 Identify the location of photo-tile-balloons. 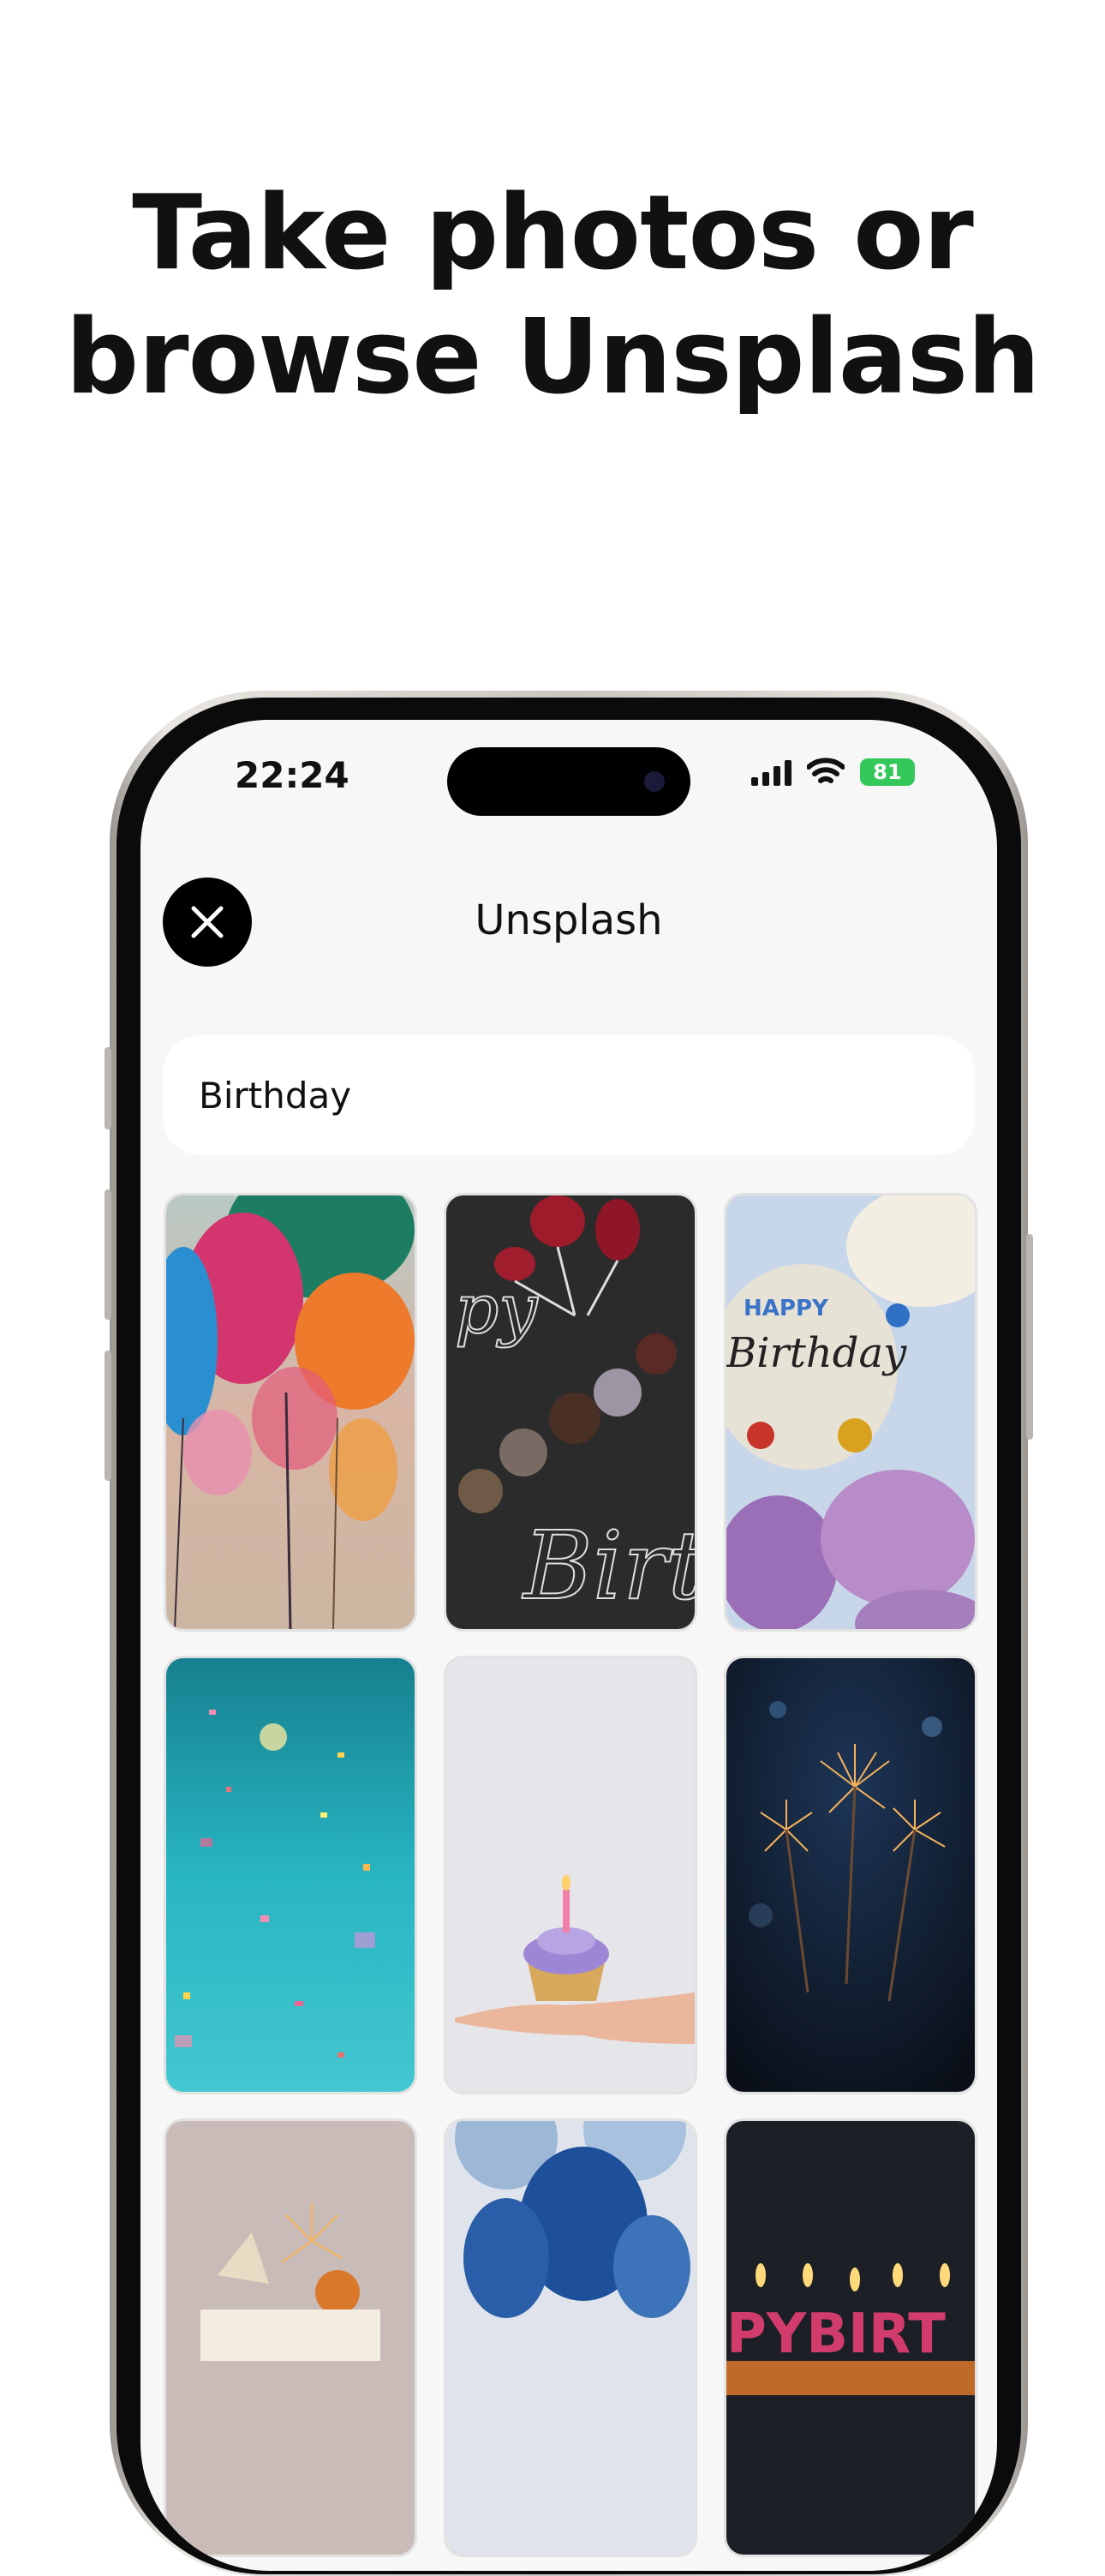
(290, 1412).